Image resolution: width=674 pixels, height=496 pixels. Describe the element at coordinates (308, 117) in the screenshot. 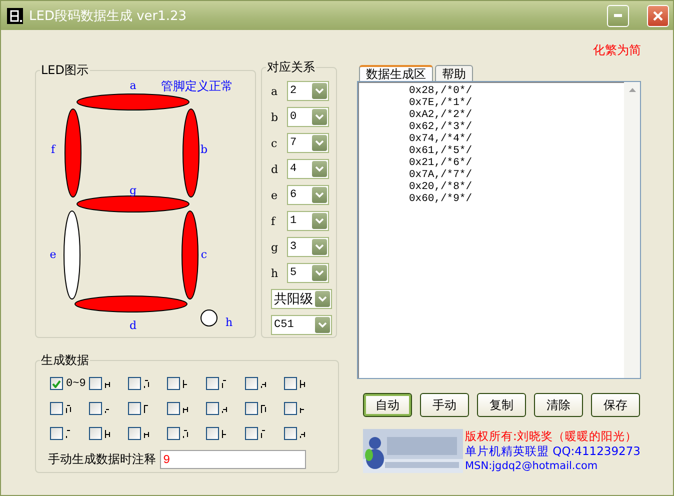

I see `pin-dropdown: 0` at that location.